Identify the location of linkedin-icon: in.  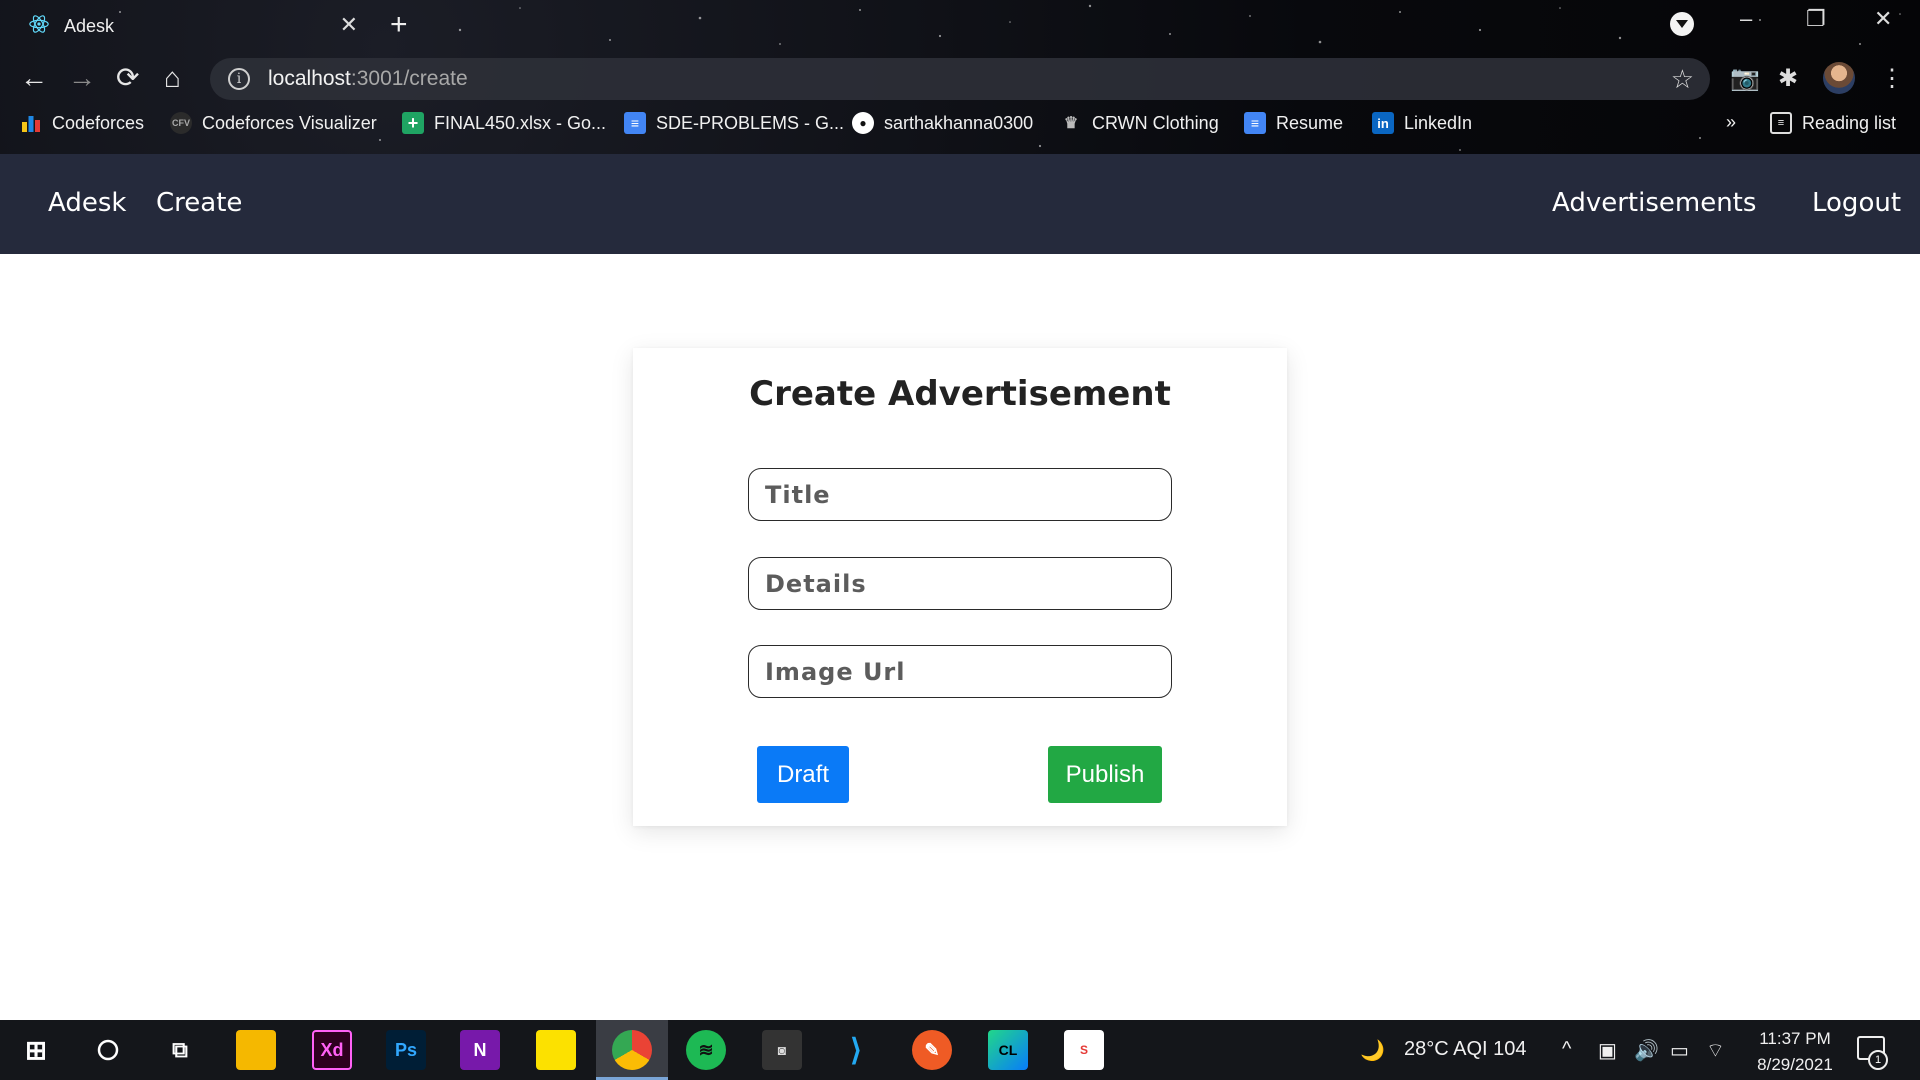
(1383, 123).